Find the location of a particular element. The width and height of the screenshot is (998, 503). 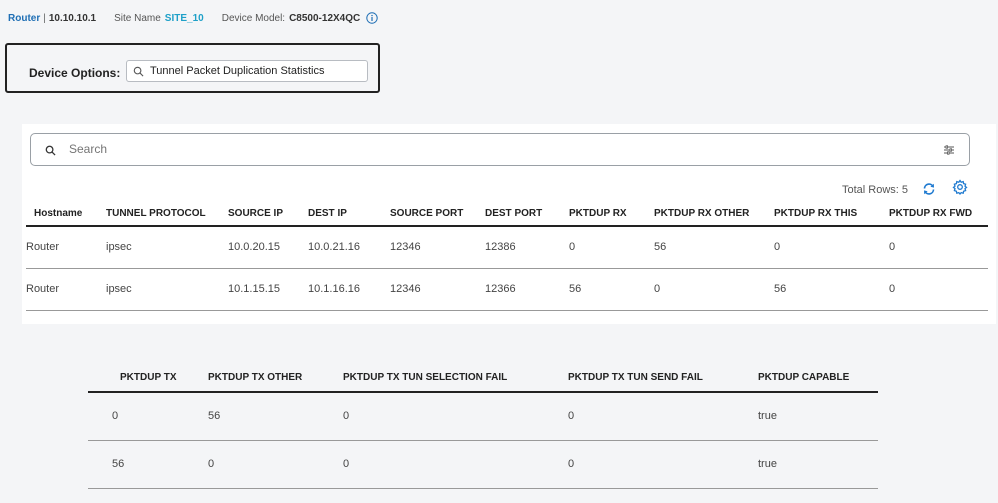

table-row: 0 56 0 0 true is located at coordinates (483, 416).